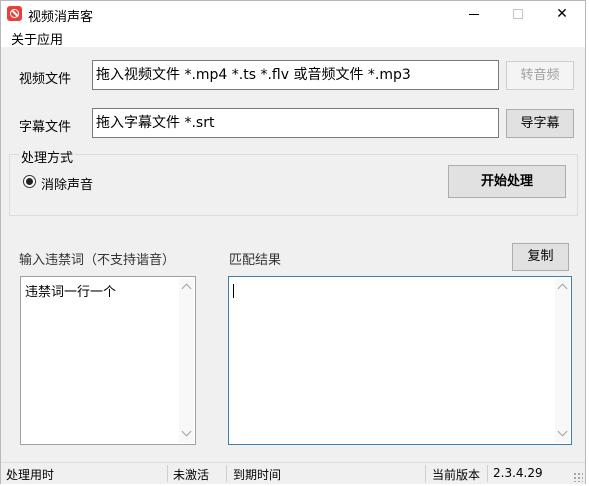 The width and height of the screenshot is (589, 486). Describe the element at coordinates (257, 475) in the screenshot. I see `expiry-label: 到期时间` at that location.